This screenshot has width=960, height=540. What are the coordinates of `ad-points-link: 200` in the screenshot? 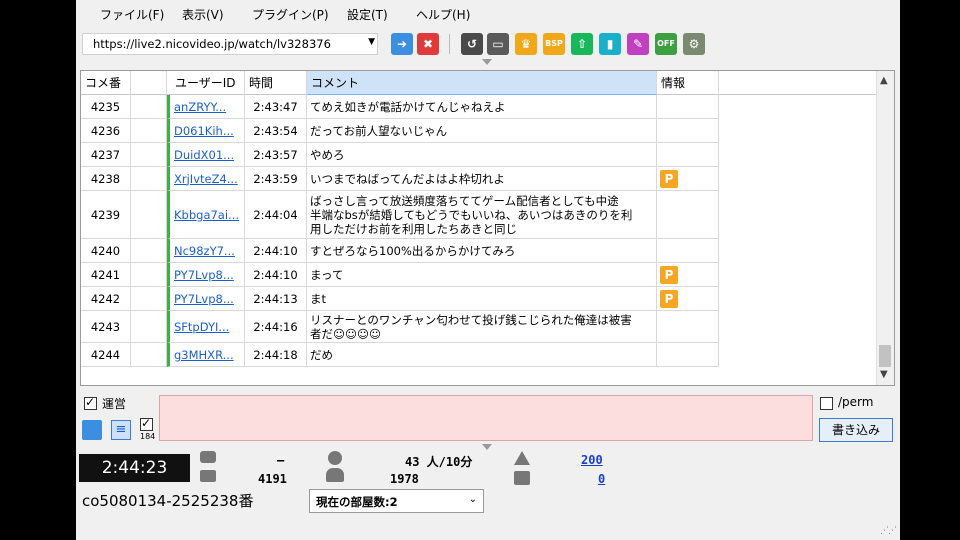 It's located at (592, 460).